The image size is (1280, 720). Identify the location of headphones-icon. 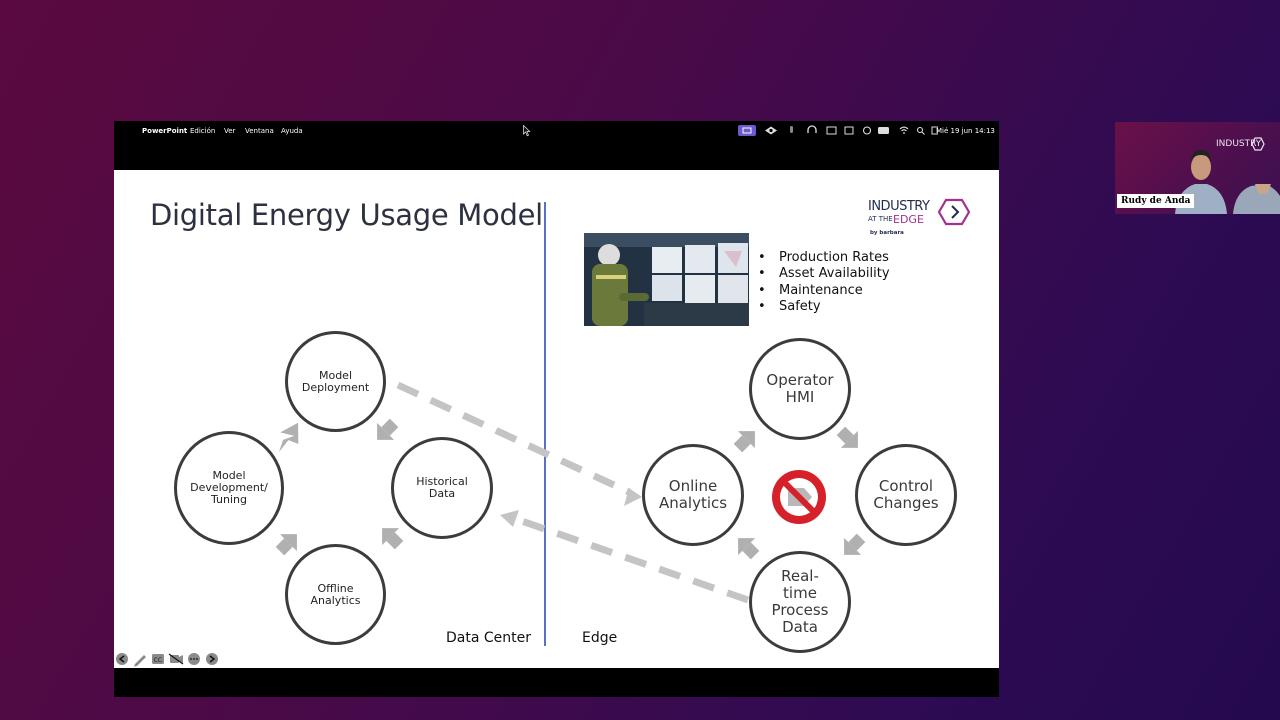
(812, 129).